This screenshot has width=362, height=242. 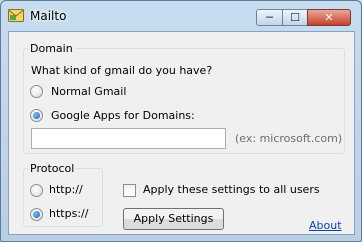 I want to click on minimize-button: ─, so click(x=269, y=17).